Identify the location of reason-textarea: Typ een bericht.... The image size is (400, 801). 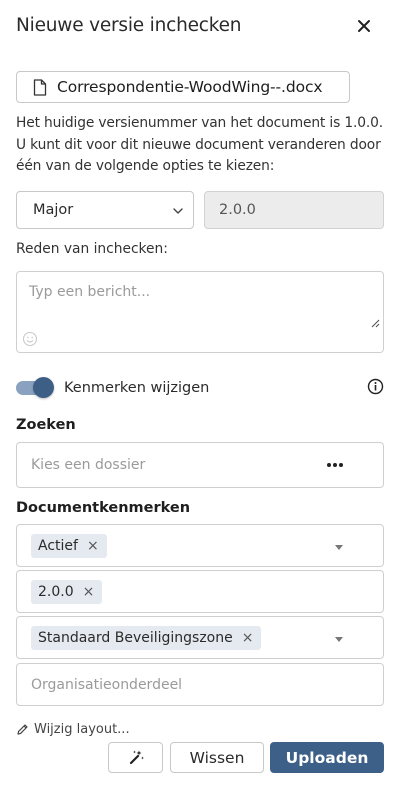
(200, 312).